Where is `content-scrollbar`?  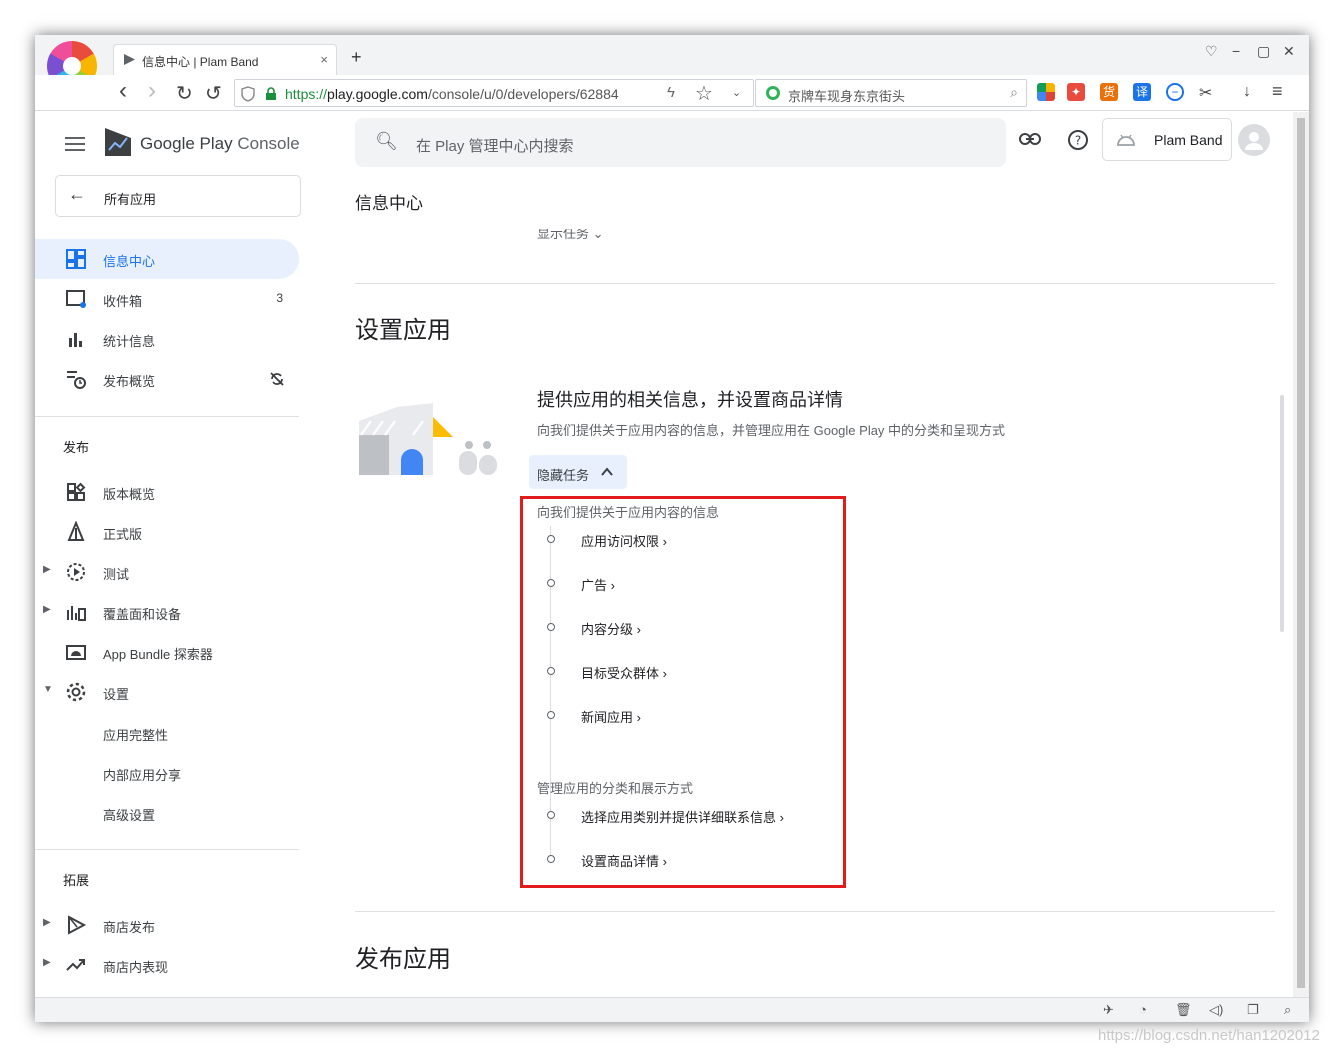 content-scrollbar is located at coordinates (1282, 513).